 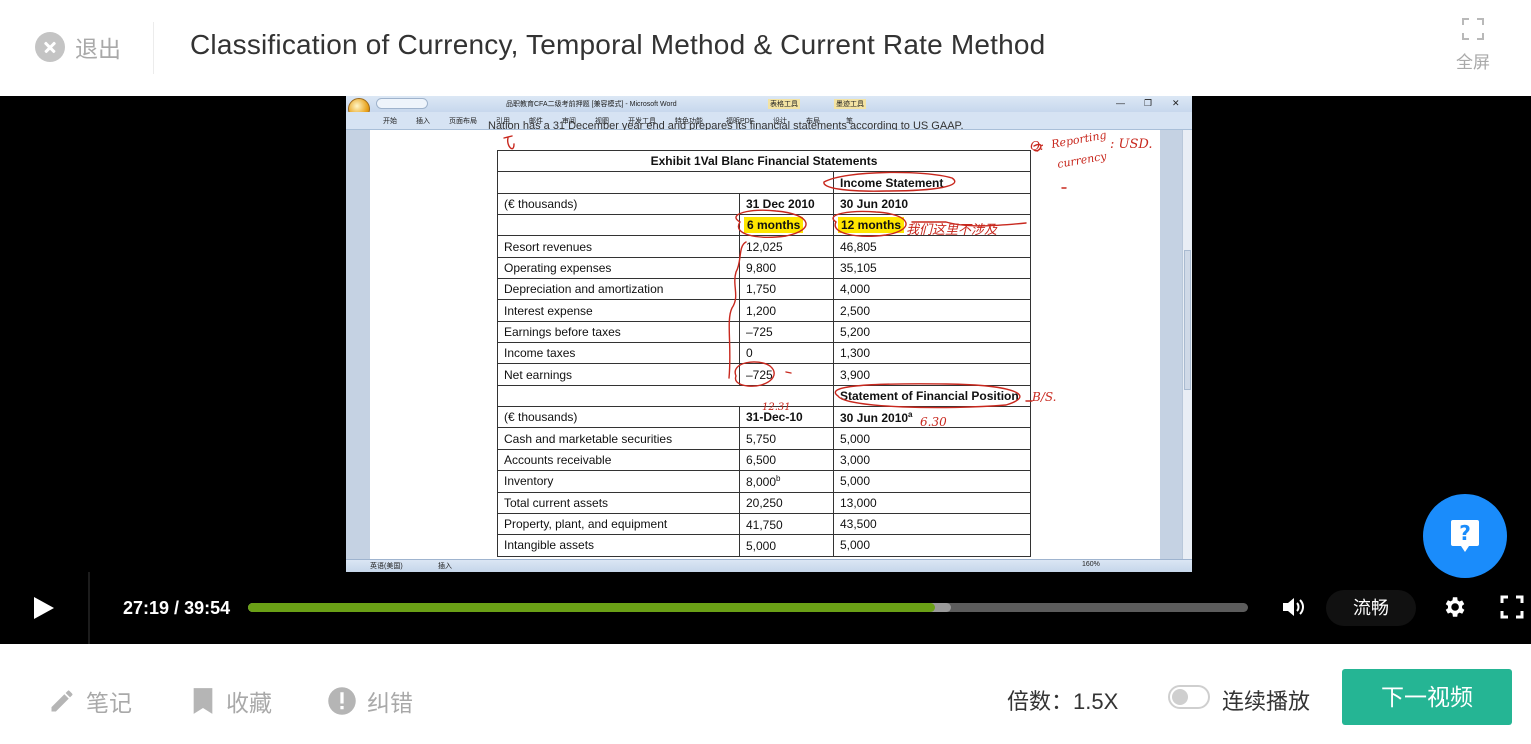 I want to click on row-label: Depreciation and amortization, so click(x=618, y=289).